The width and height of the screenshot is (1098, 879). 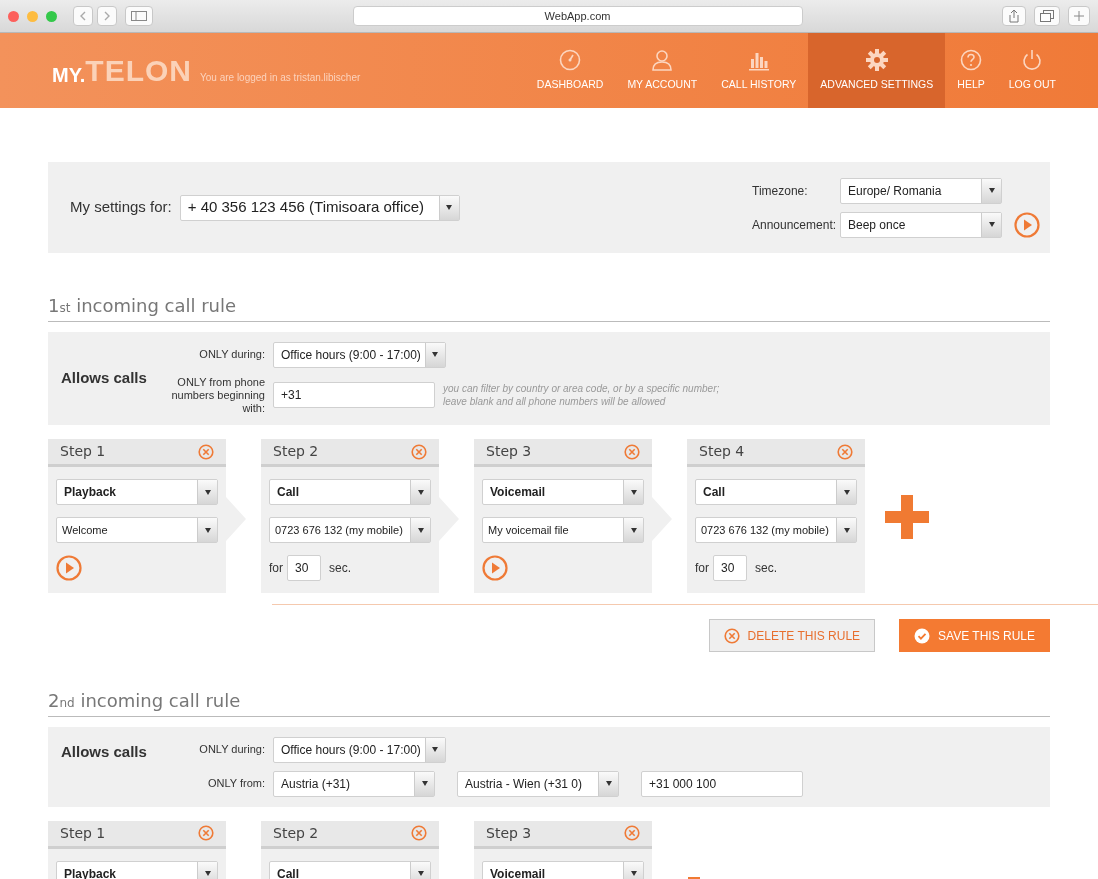 I want to click on dropdown: + 40 356 123 456 (Timisoara office), so click(x=319, y=207).